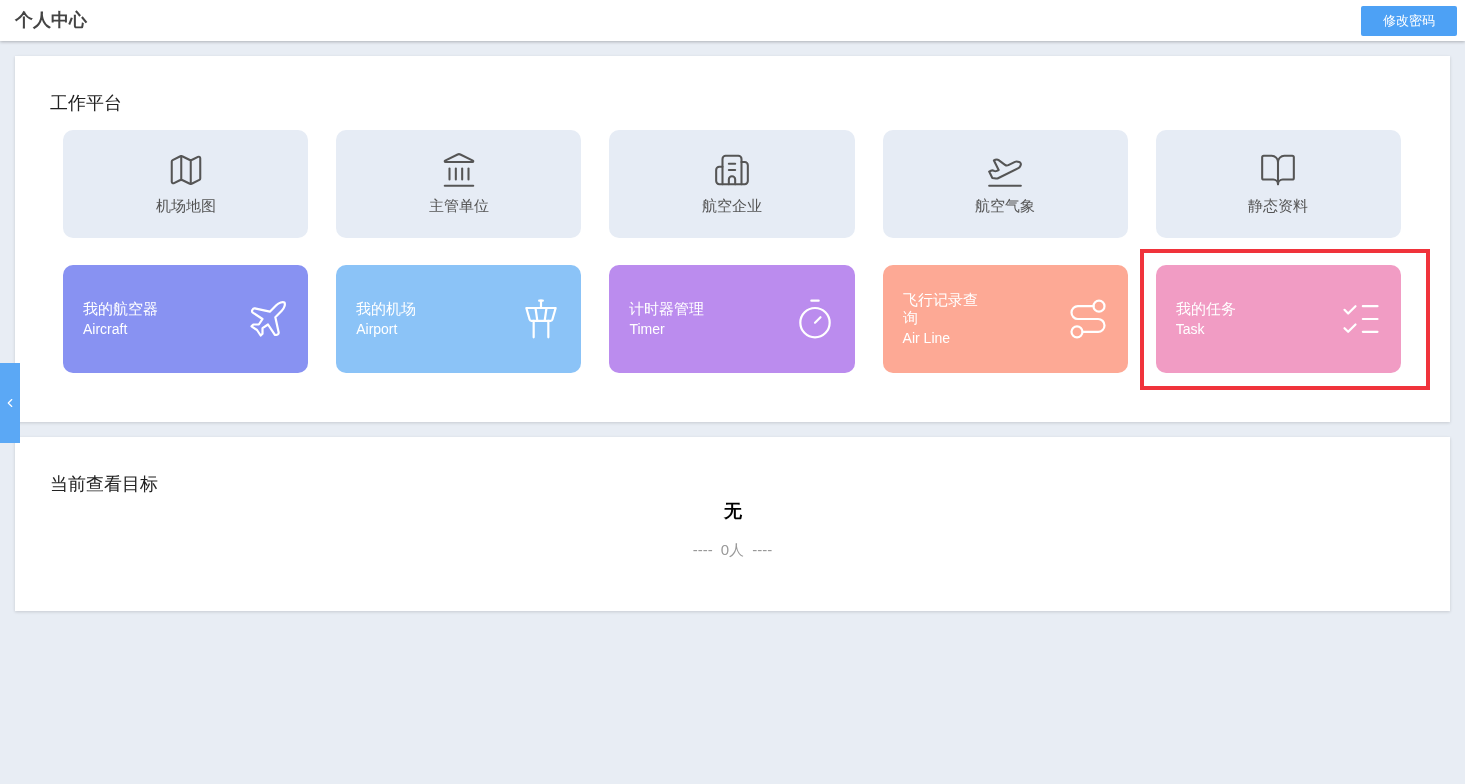  I want to click on shortcut-label: 计时器管理, so click(667, 309).